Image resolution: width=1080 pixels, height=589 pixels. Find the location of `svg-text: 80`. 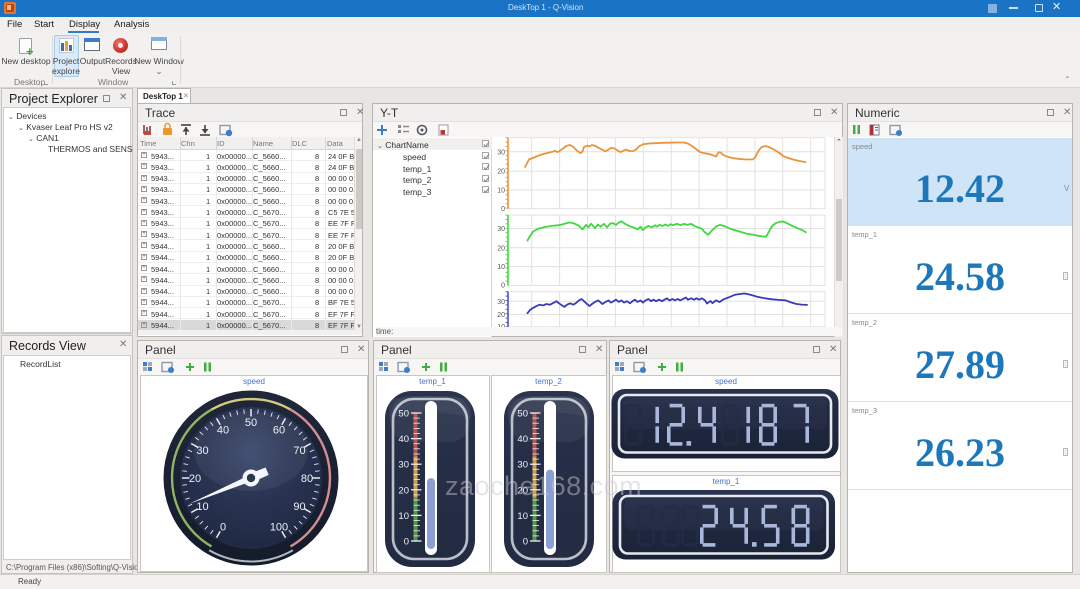

svg-text: 80 is located at coordinates (307, 479).